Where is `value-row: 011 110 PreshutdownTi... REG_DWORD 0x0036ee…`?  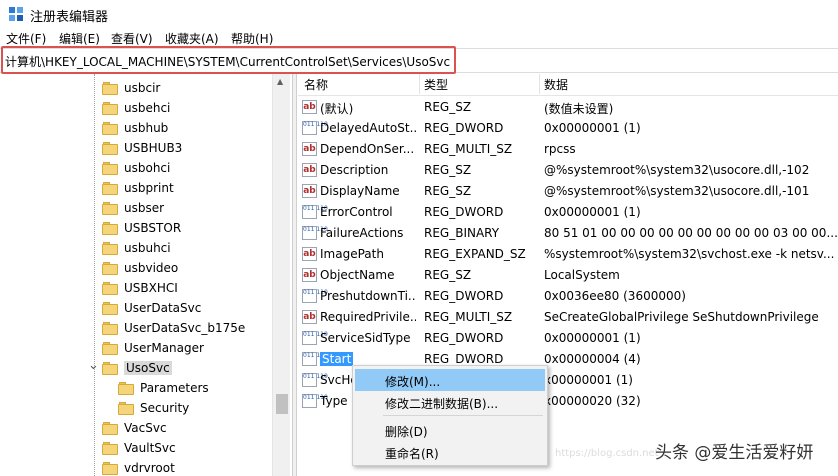
value-row: 011 110 PreshutdownTi... REG_DWORD 0x0036ee… is located at coordinates (568, 296).